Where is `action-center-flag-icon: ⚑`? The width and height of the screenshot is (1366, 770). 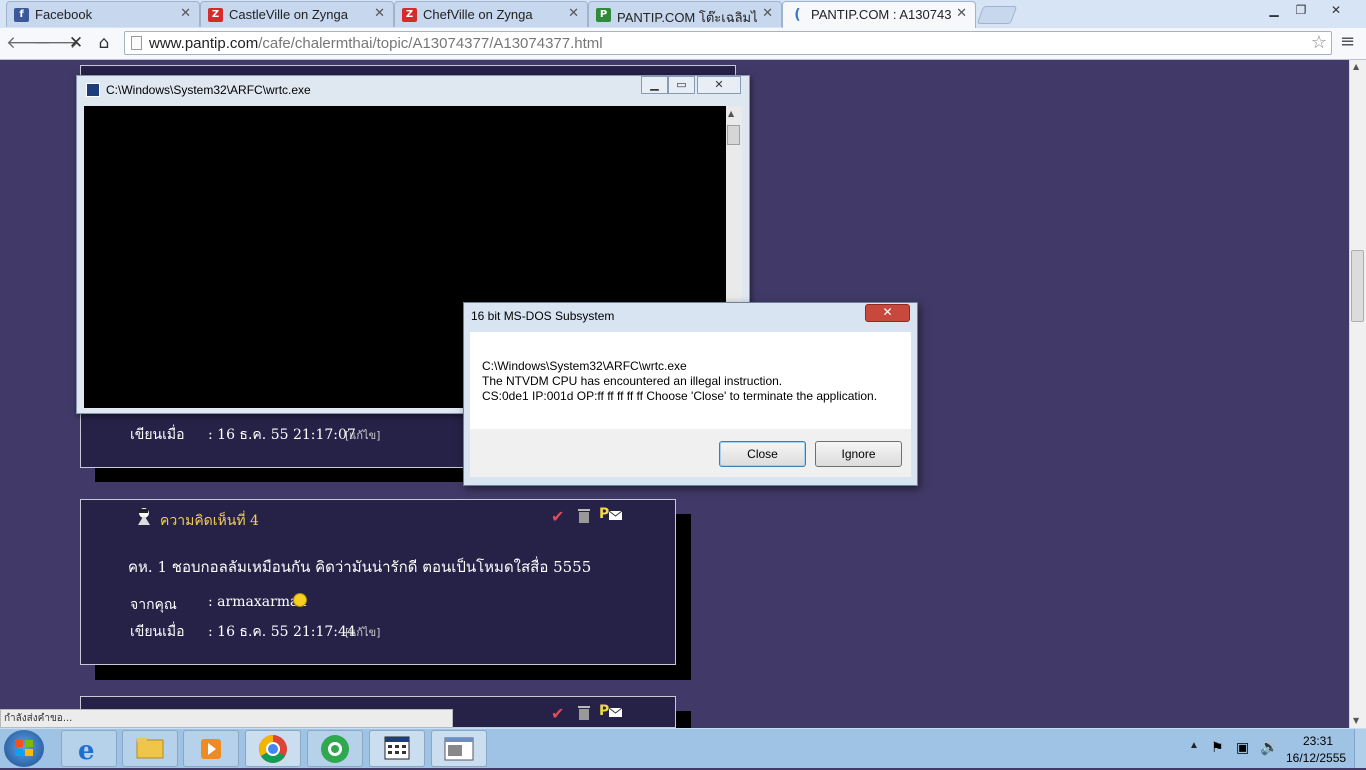
action-center-flag-icon: ⚑ is located at coordinates (1217, 747).